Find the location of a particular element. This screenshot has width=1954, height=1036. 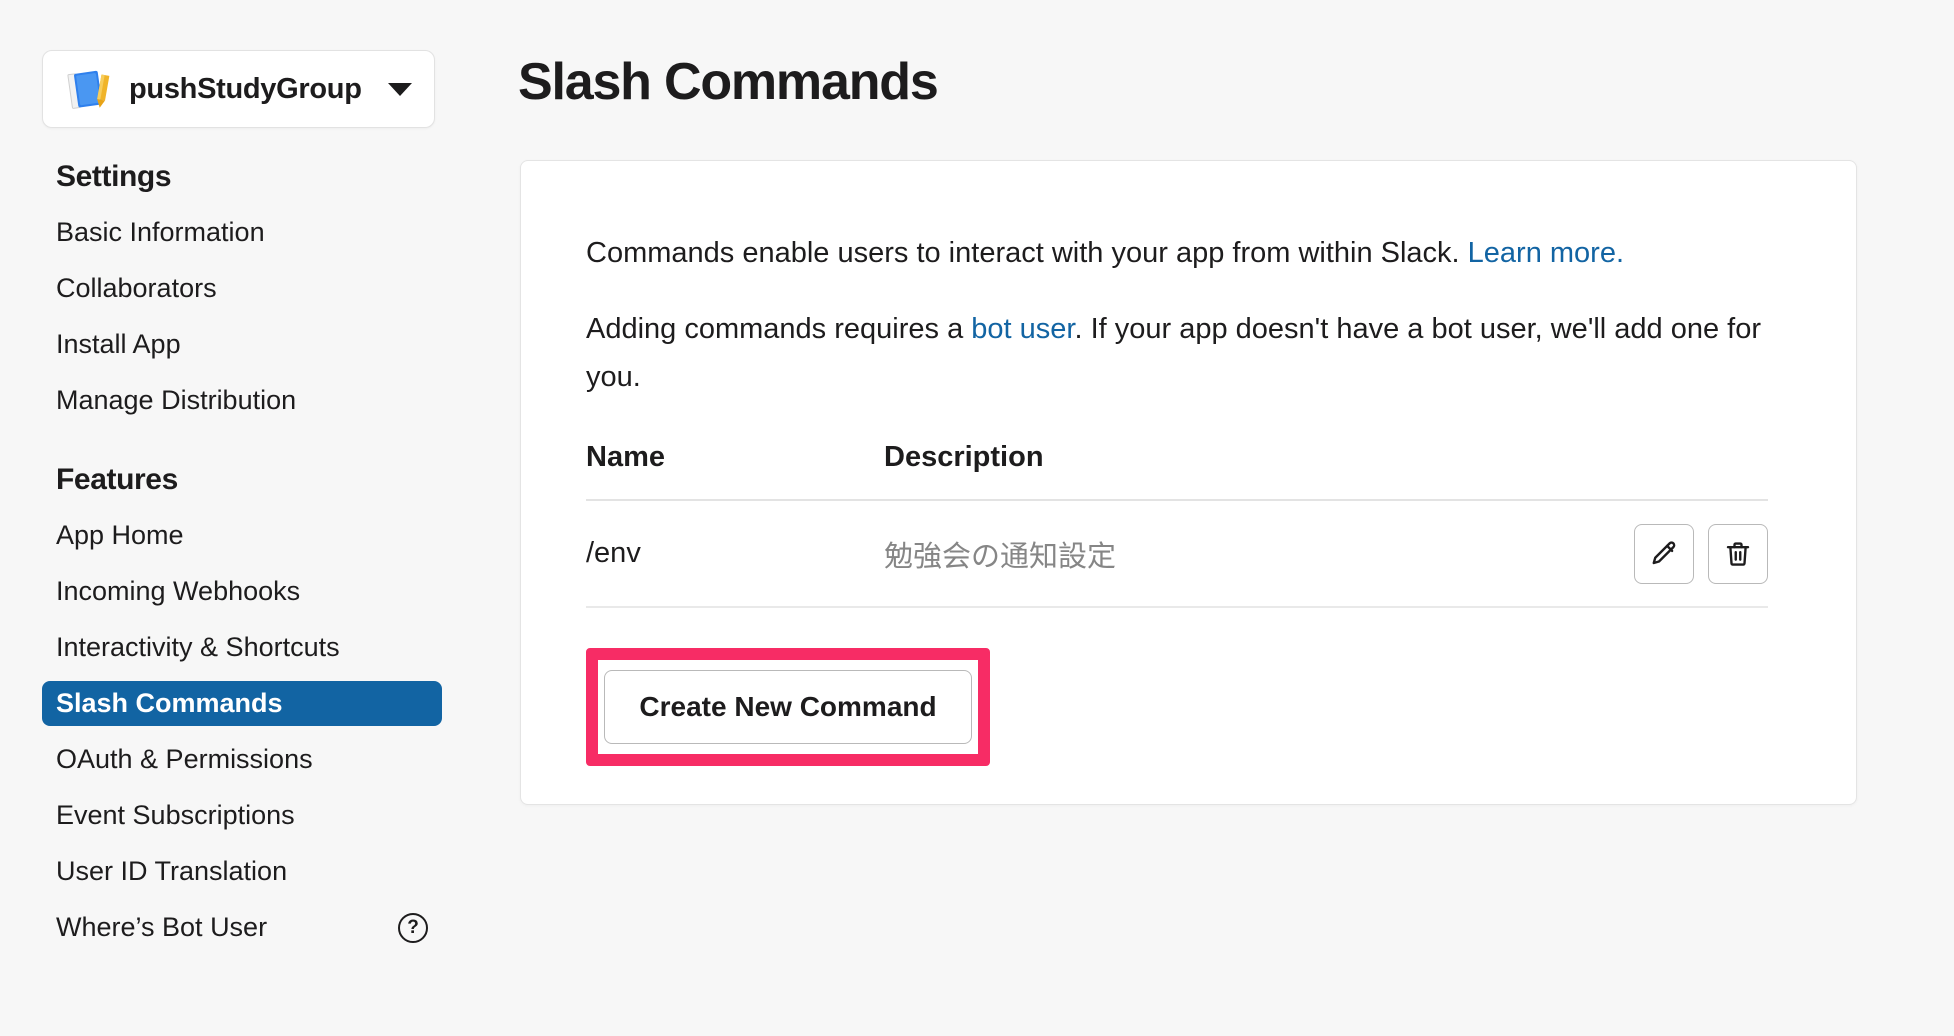

edit-command-button is located at coordinates (1664, 553).